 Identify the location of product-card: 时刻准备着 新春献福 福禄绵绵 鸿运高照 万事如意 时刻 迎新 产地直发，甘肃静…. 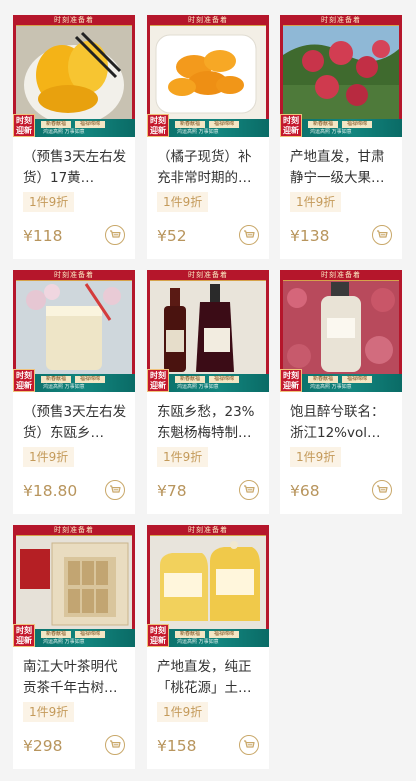
(341, 137).